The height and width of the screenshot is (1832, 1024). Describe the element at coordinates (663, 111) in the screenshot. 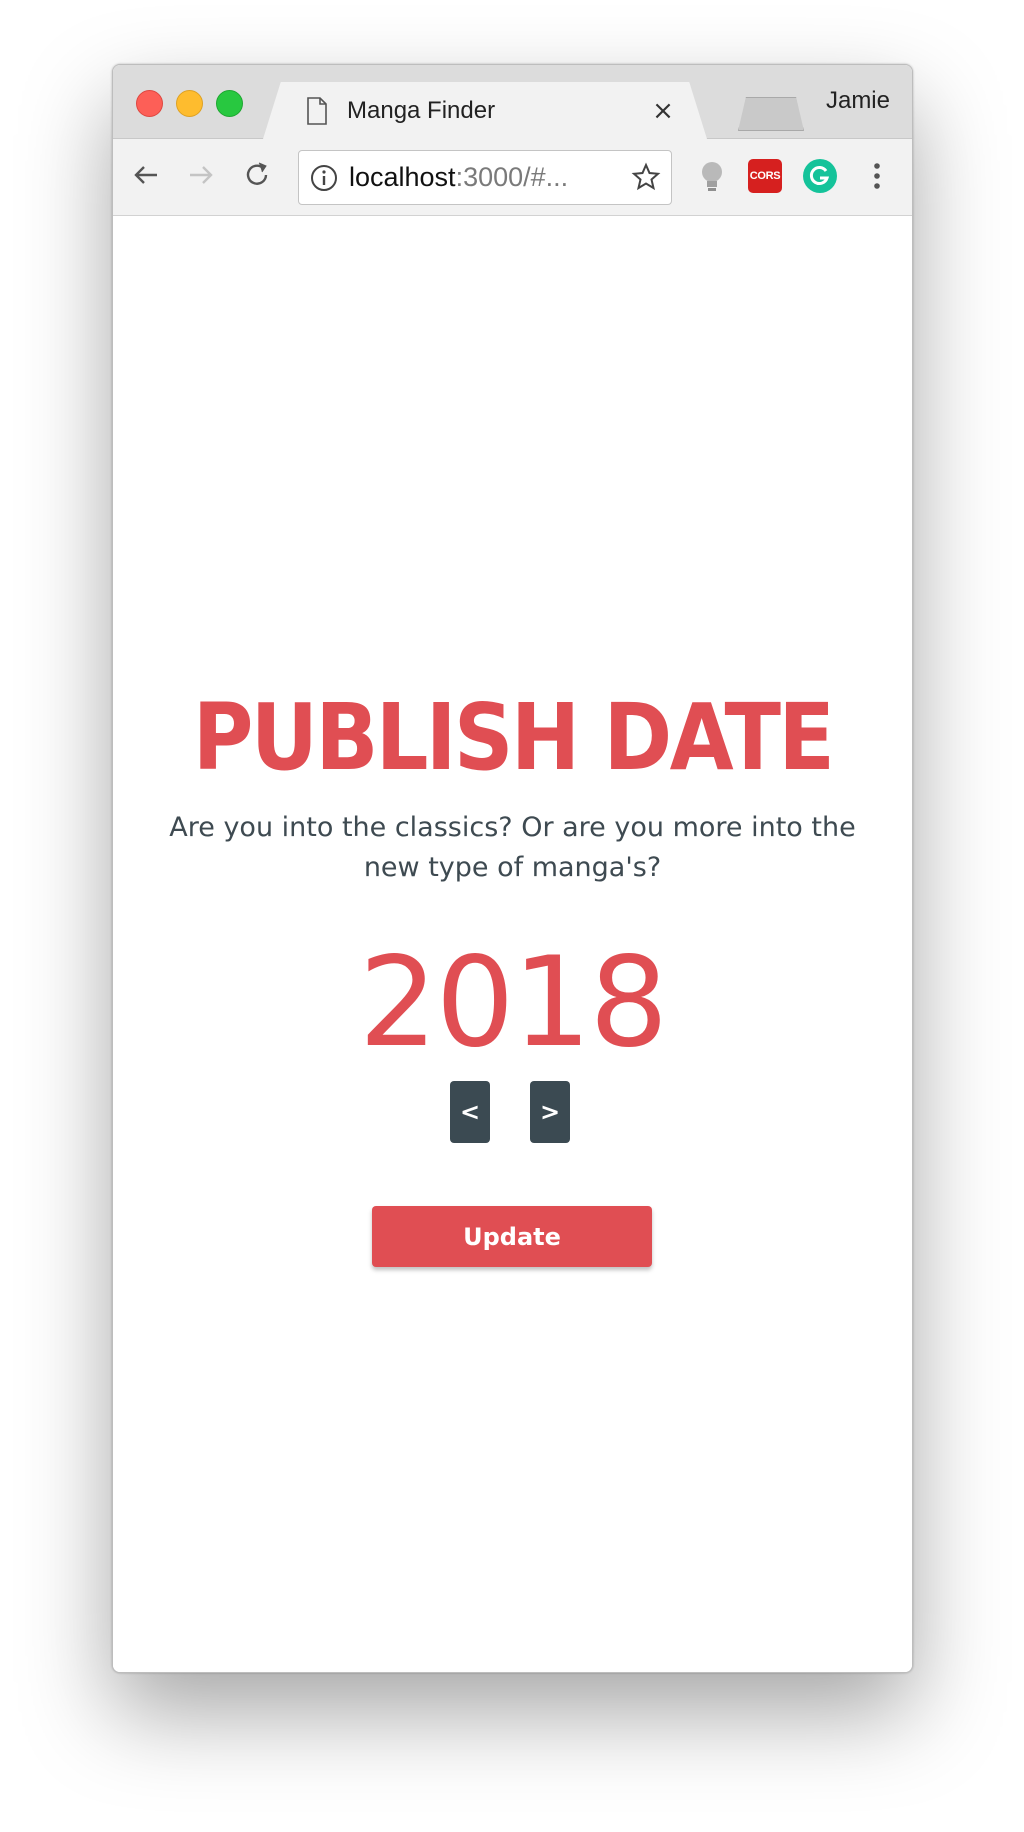

I see `tab-close-icon: ×` at that location.